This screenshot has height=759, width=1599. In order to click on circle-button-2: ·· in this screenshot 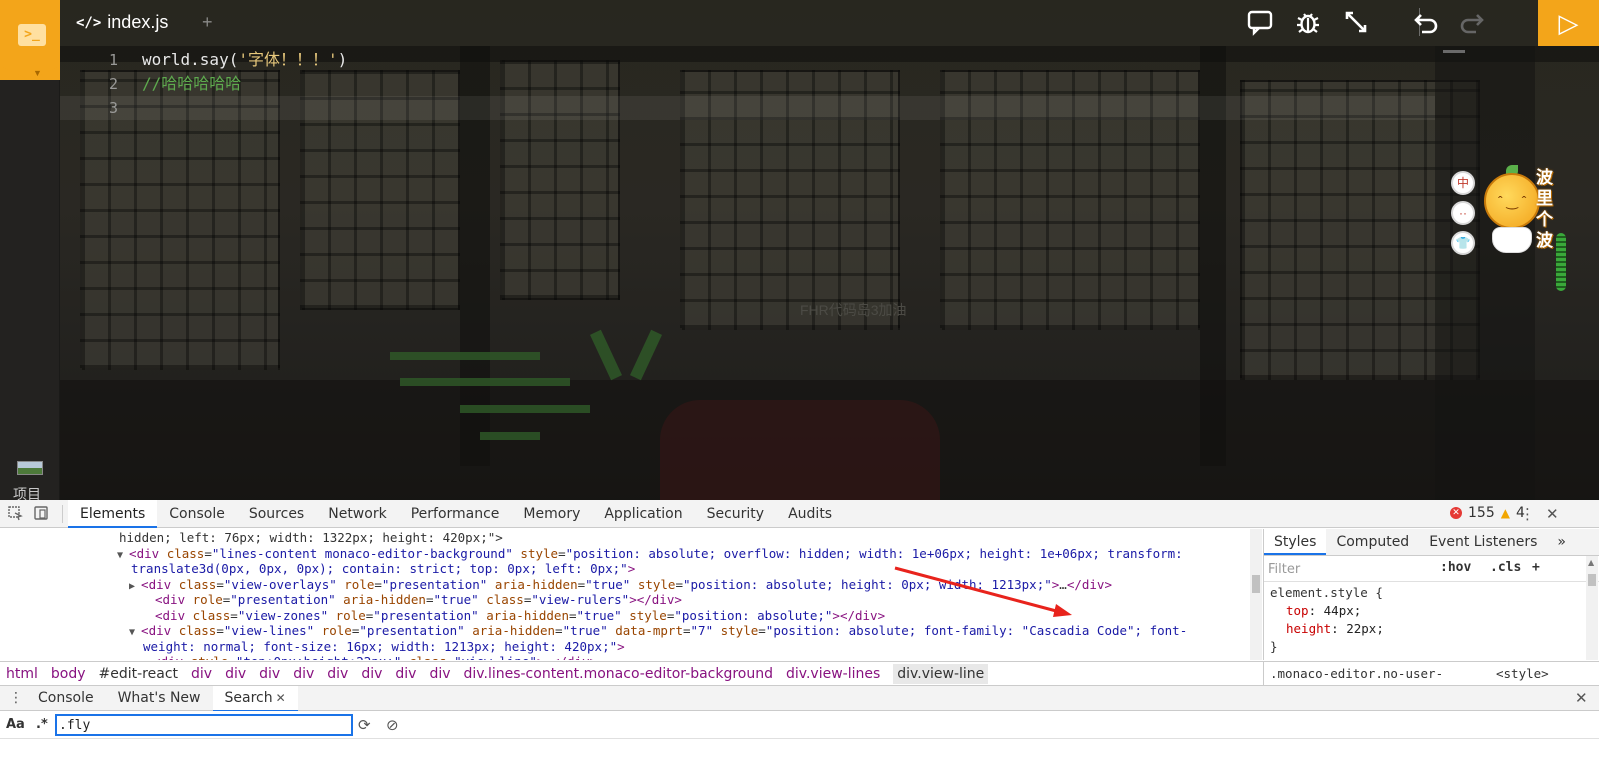, I will do `click(1463, 213)`.